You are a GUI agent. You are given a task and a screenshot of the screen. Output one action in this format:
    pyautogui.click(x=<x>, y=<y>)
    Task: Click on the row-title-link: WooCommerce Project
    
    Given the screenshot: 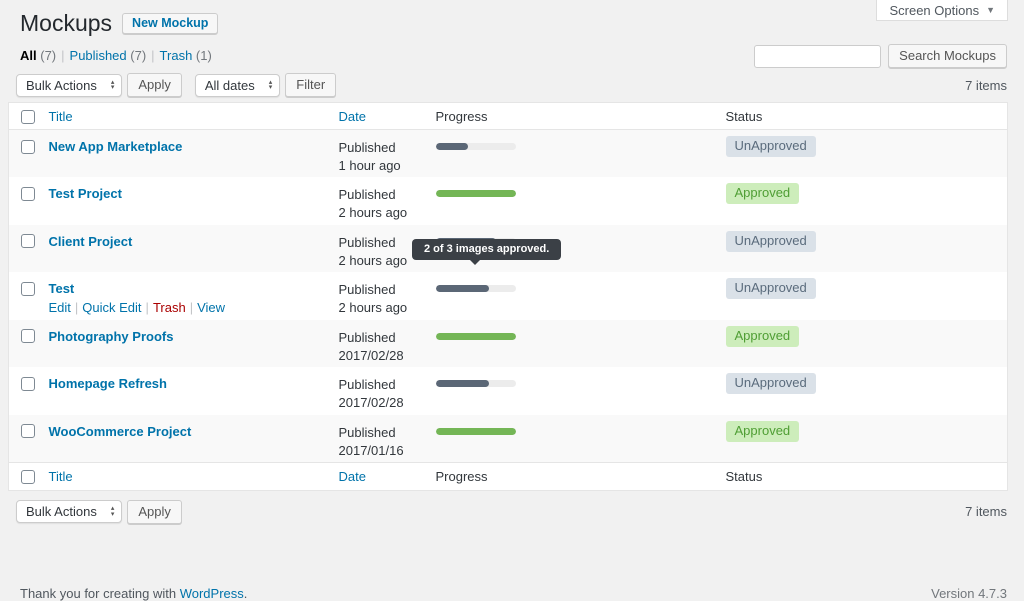 What is the action you would take?
    pyautogui.click(x=120, y=431)
    